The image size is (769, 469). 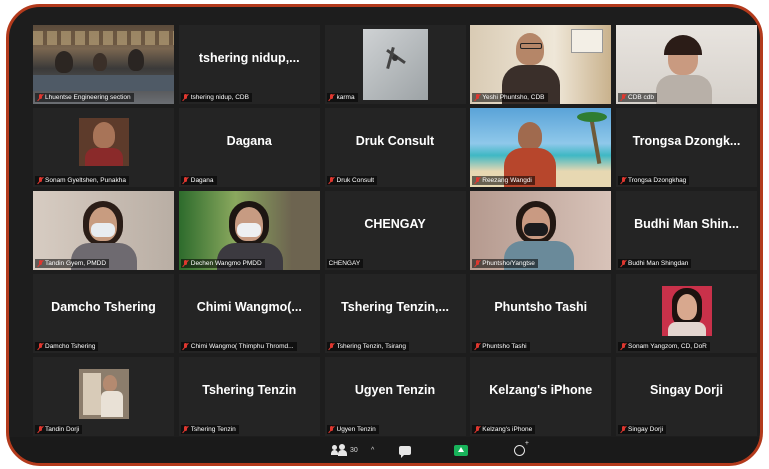 I want to click on participant-name-label: karma, so click(x=342, y=97).